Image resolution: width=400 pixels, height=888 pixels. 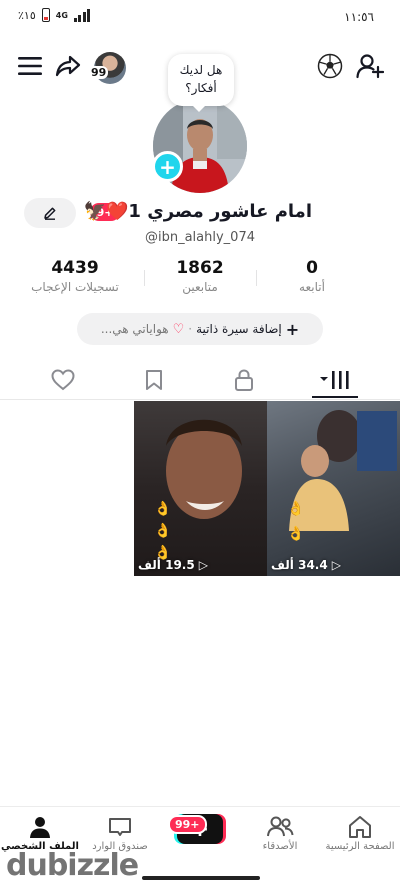 I want to click on nav-home: الصفحة الرئيسية, so click(x=360, y=832).